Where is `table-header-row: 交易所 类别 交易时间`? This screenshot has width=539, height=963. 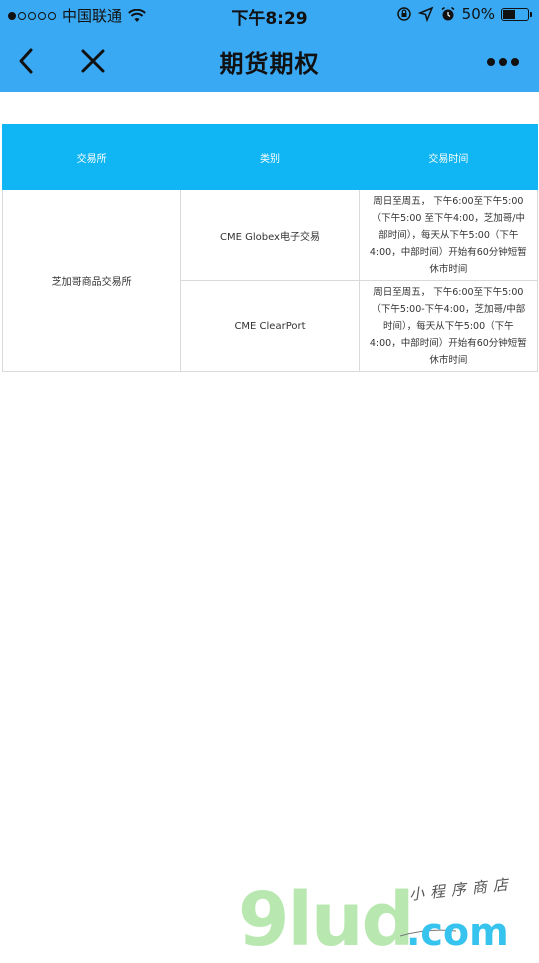 table-header-row: 交易所 类别 交易时间 is located at coordinates (270, 157).